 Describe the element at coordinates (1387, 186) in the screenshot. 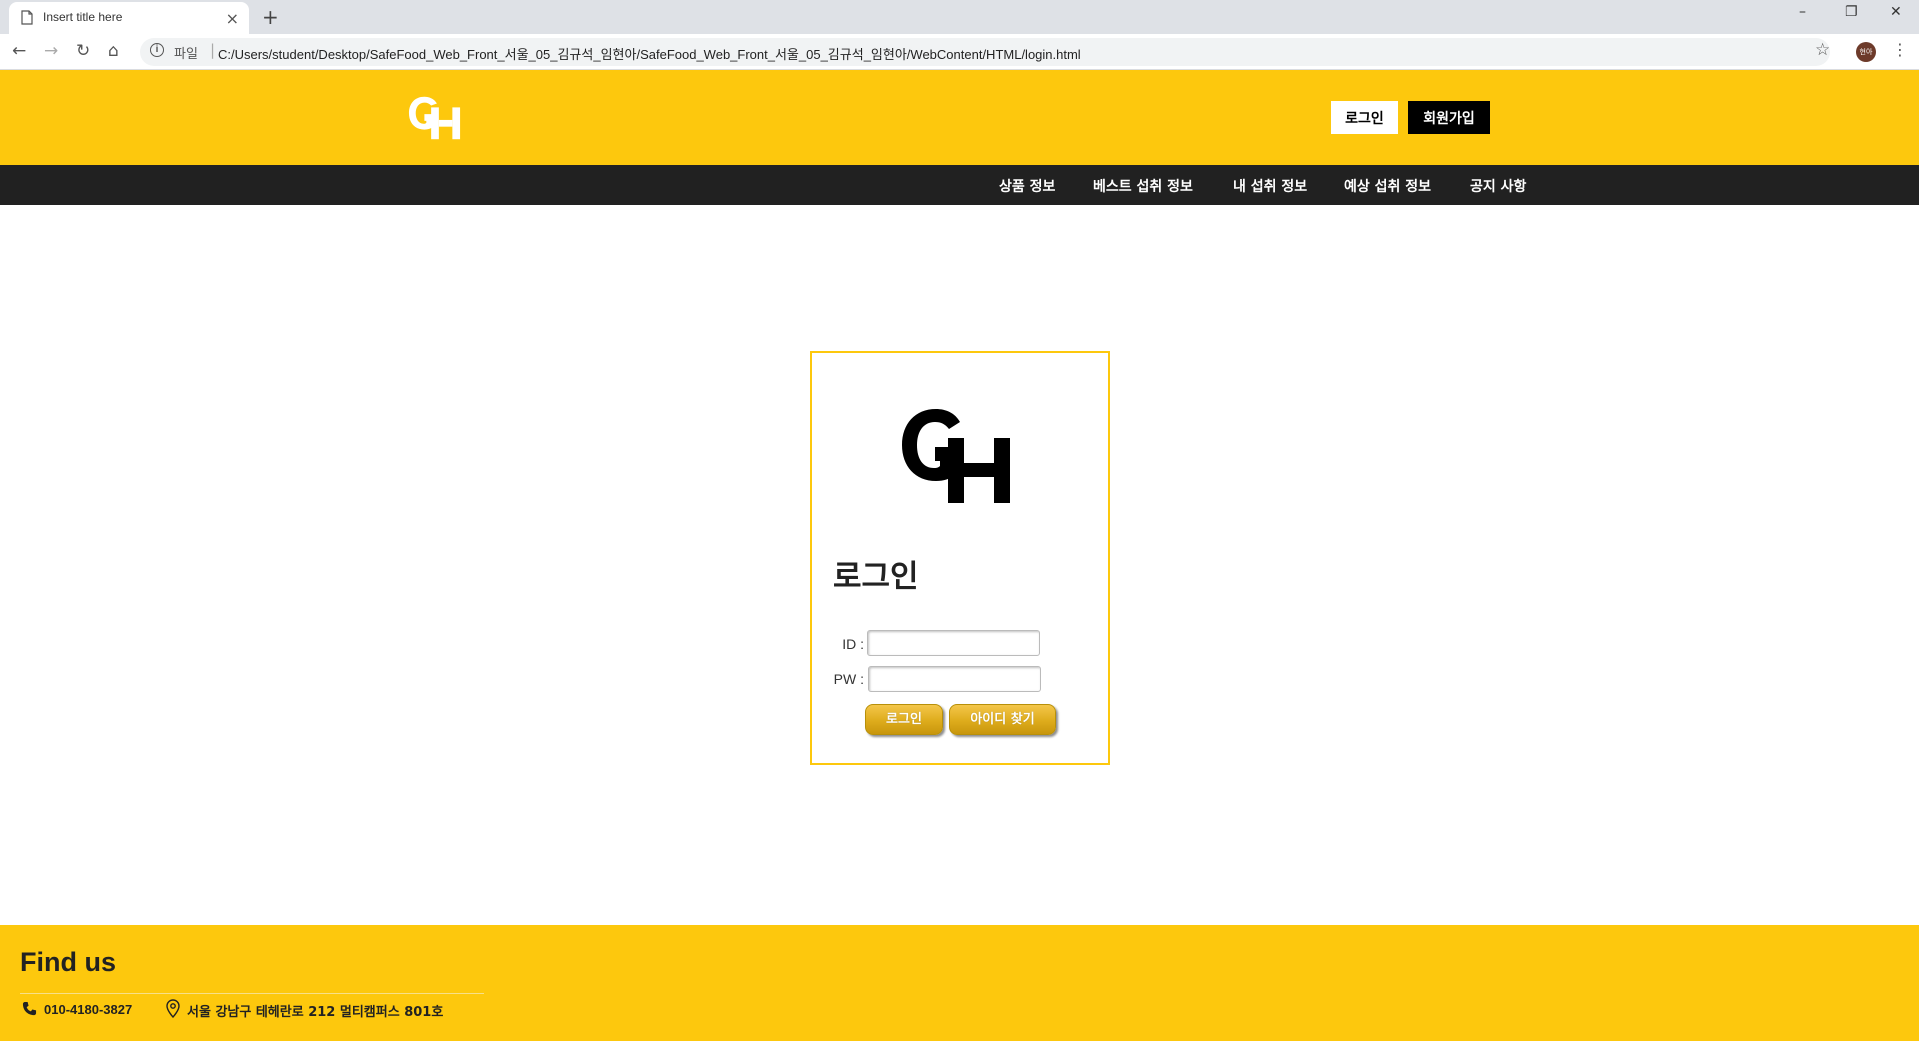

I see `nav-item-expected-intake: 예상 섭취 정보` at that location.